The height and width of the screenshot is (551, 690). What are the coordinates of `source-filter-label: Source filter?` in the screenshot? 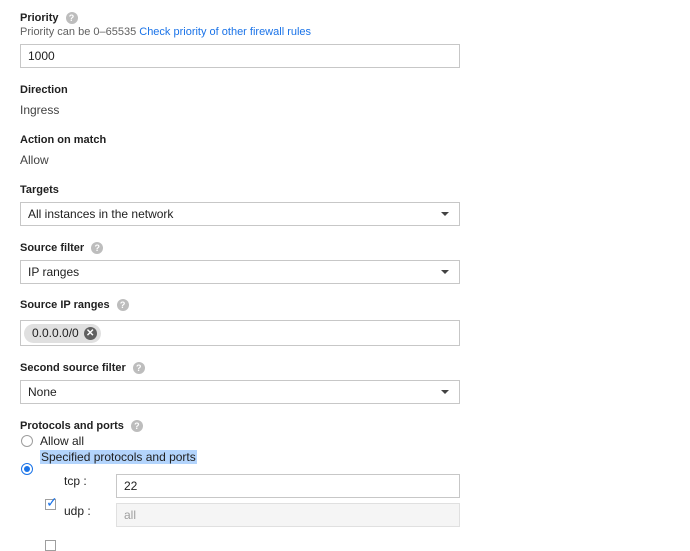 It's located at (62, 248).